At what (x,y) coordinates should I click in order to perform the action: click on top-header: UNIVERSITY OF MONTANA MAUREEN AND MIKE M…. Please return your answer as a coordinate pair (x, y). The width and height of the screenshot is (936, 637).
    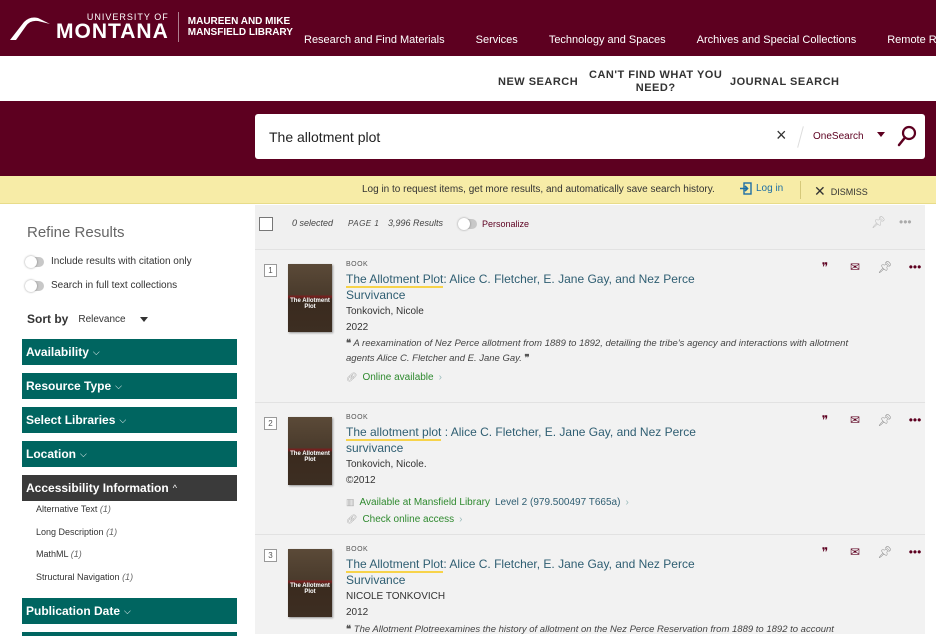
    Looking at the image, I should click on (468, 28).